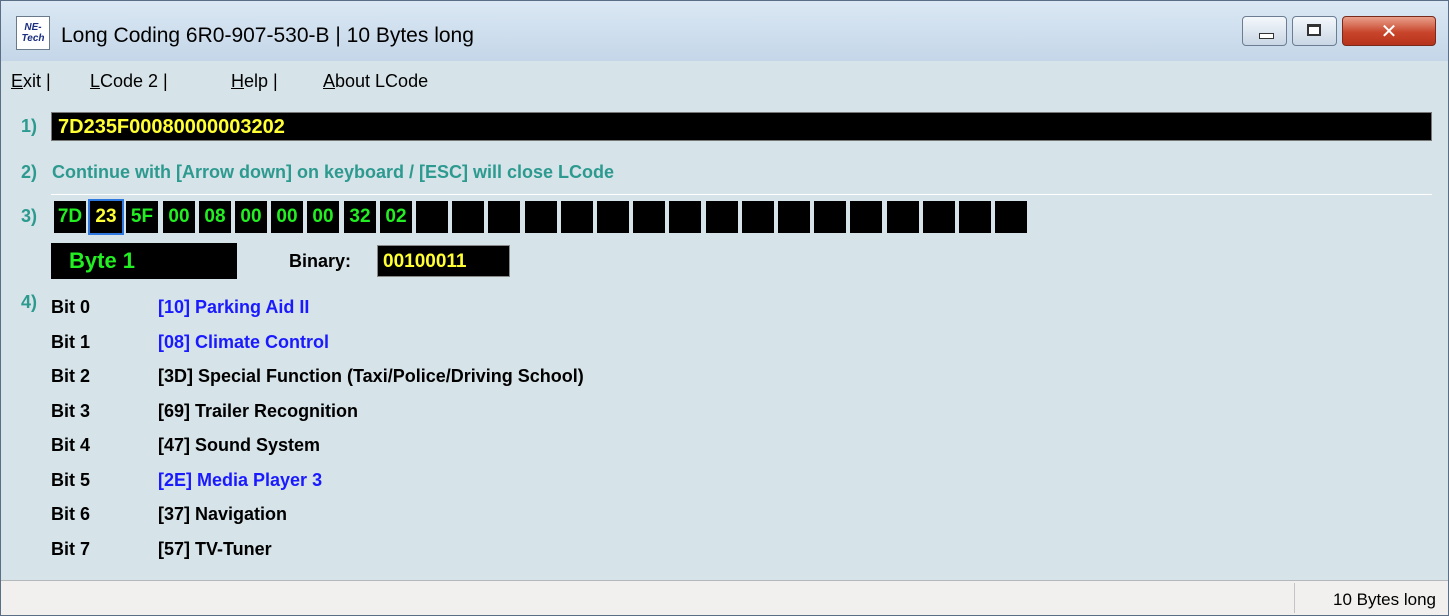  I want to click on binary-value: 00100011, so click(443, 261).